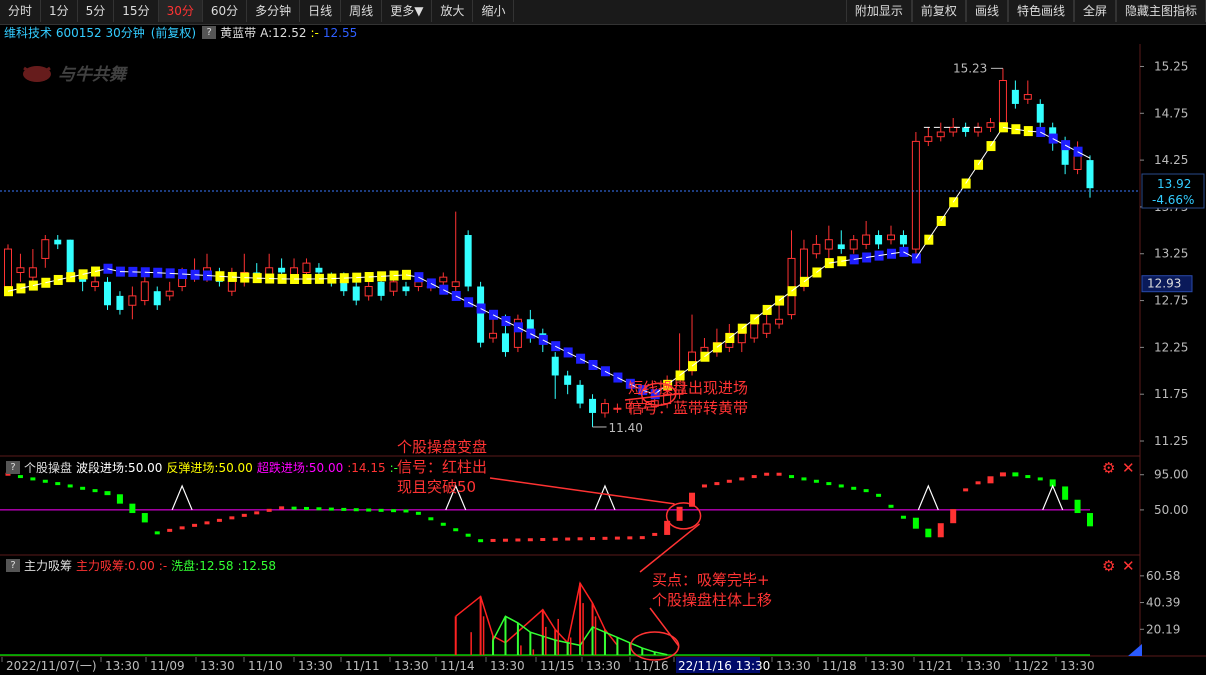 This screenshot has width=1206, height=675. I want to click on panel2-value: :-, so click(394, 468).